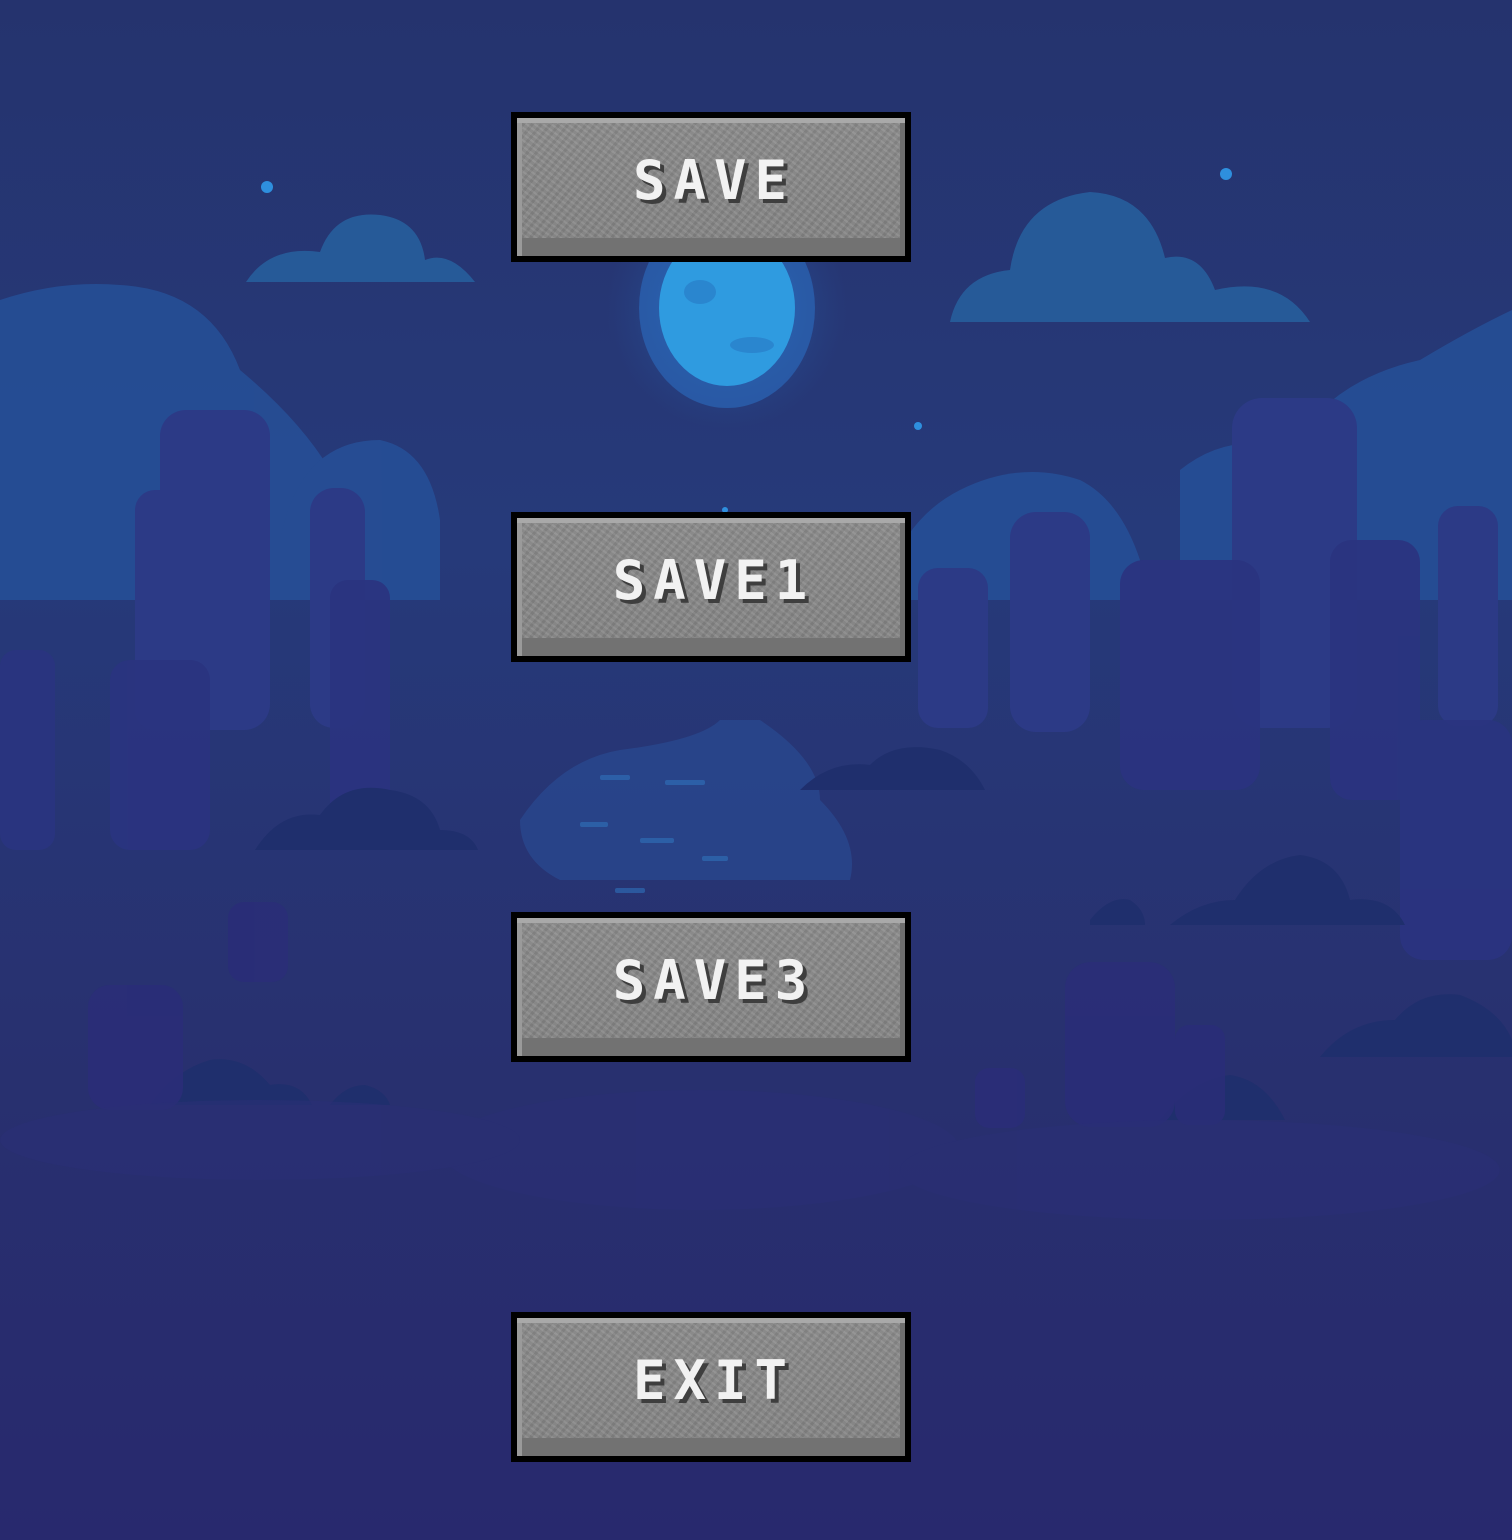  I want to click on save1-button: SAVE1, so click(711, 587).